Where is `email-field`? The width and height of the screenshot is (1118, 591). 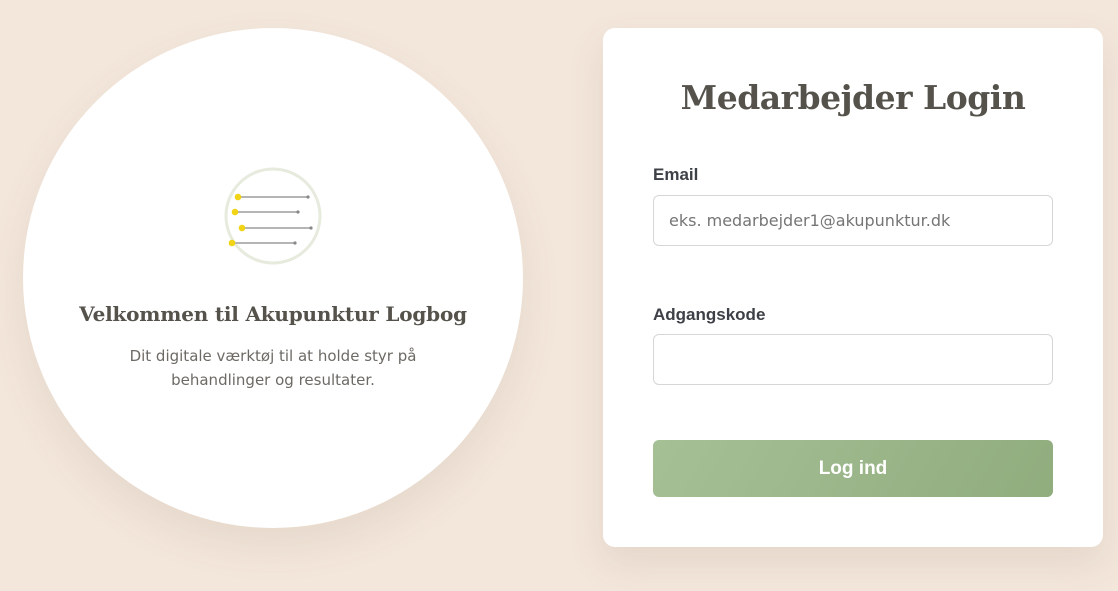 email-field is located at coordinates (853, 220).